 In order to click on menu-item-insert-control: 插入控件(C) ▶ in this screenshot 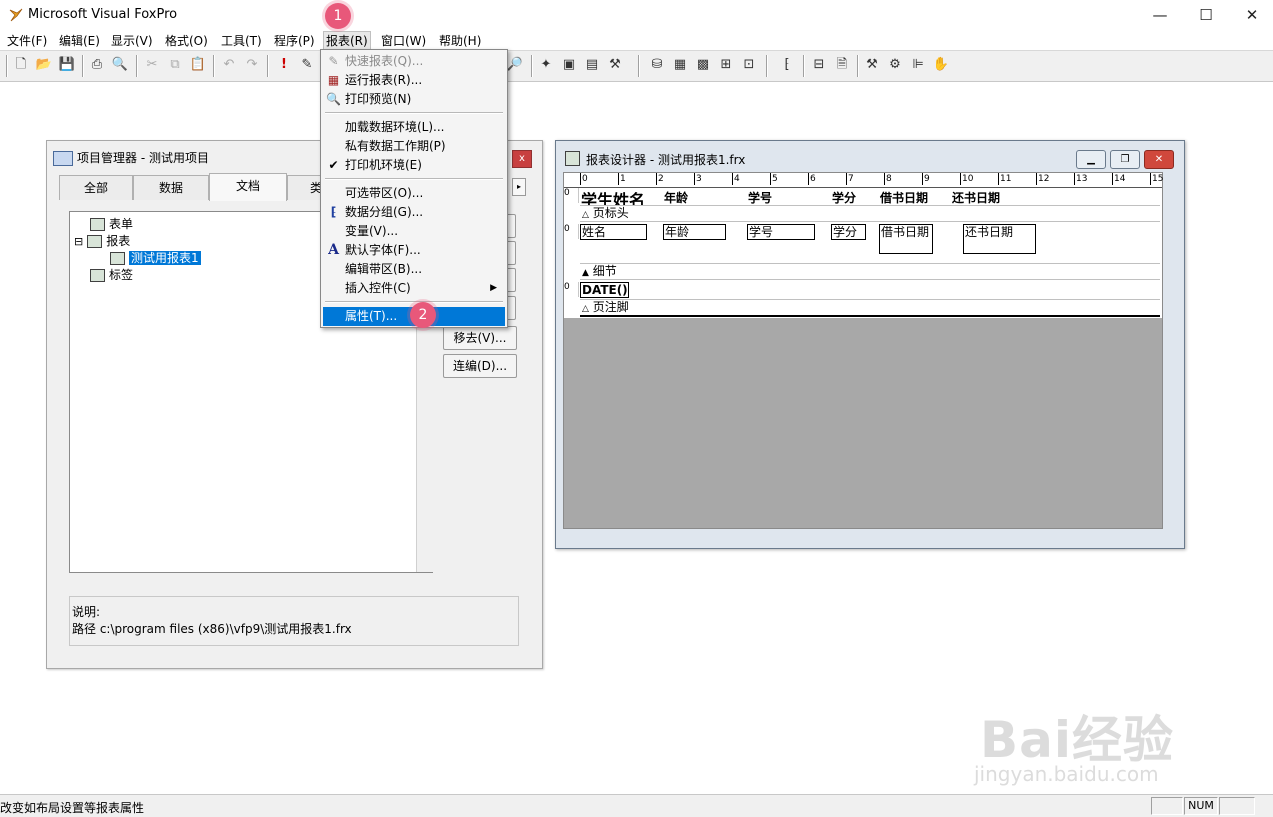, I will do `click(414, 288)`.